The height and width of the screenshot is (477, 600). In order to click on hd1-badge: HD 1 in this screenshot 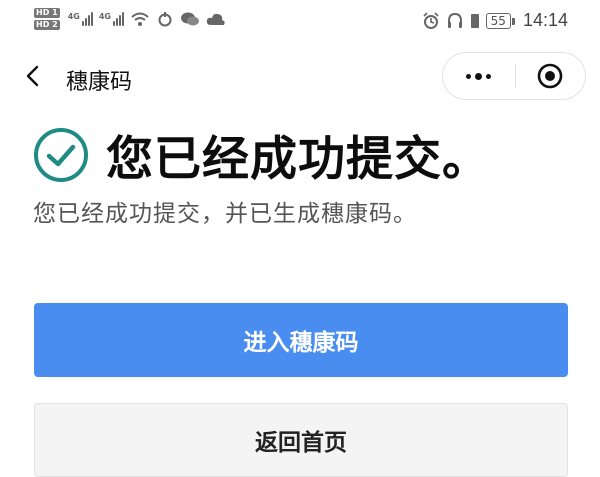, I will do `click(47, 13)`.